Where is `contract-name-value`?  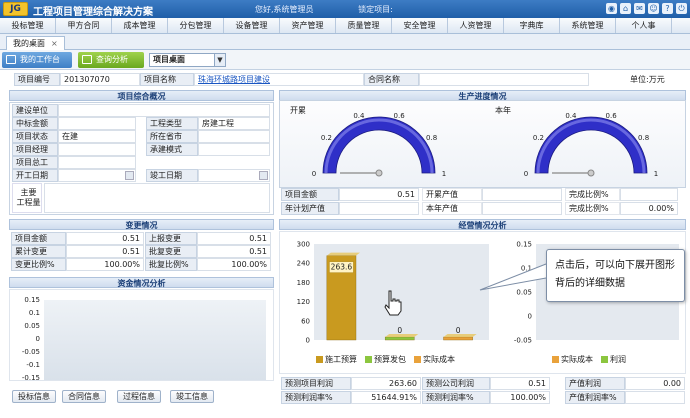
contract-name-value is located at coordinates (504, 79).